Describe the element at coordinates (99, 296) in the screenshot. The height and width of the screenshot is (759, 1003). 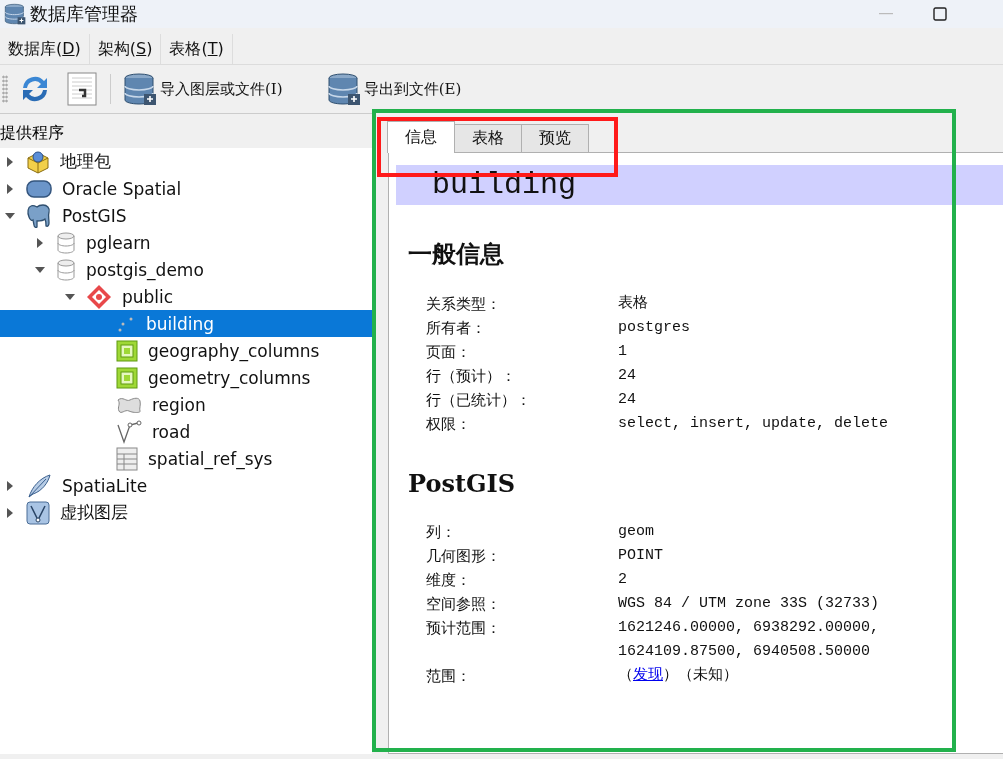
I see `diamond-icon` at that location.